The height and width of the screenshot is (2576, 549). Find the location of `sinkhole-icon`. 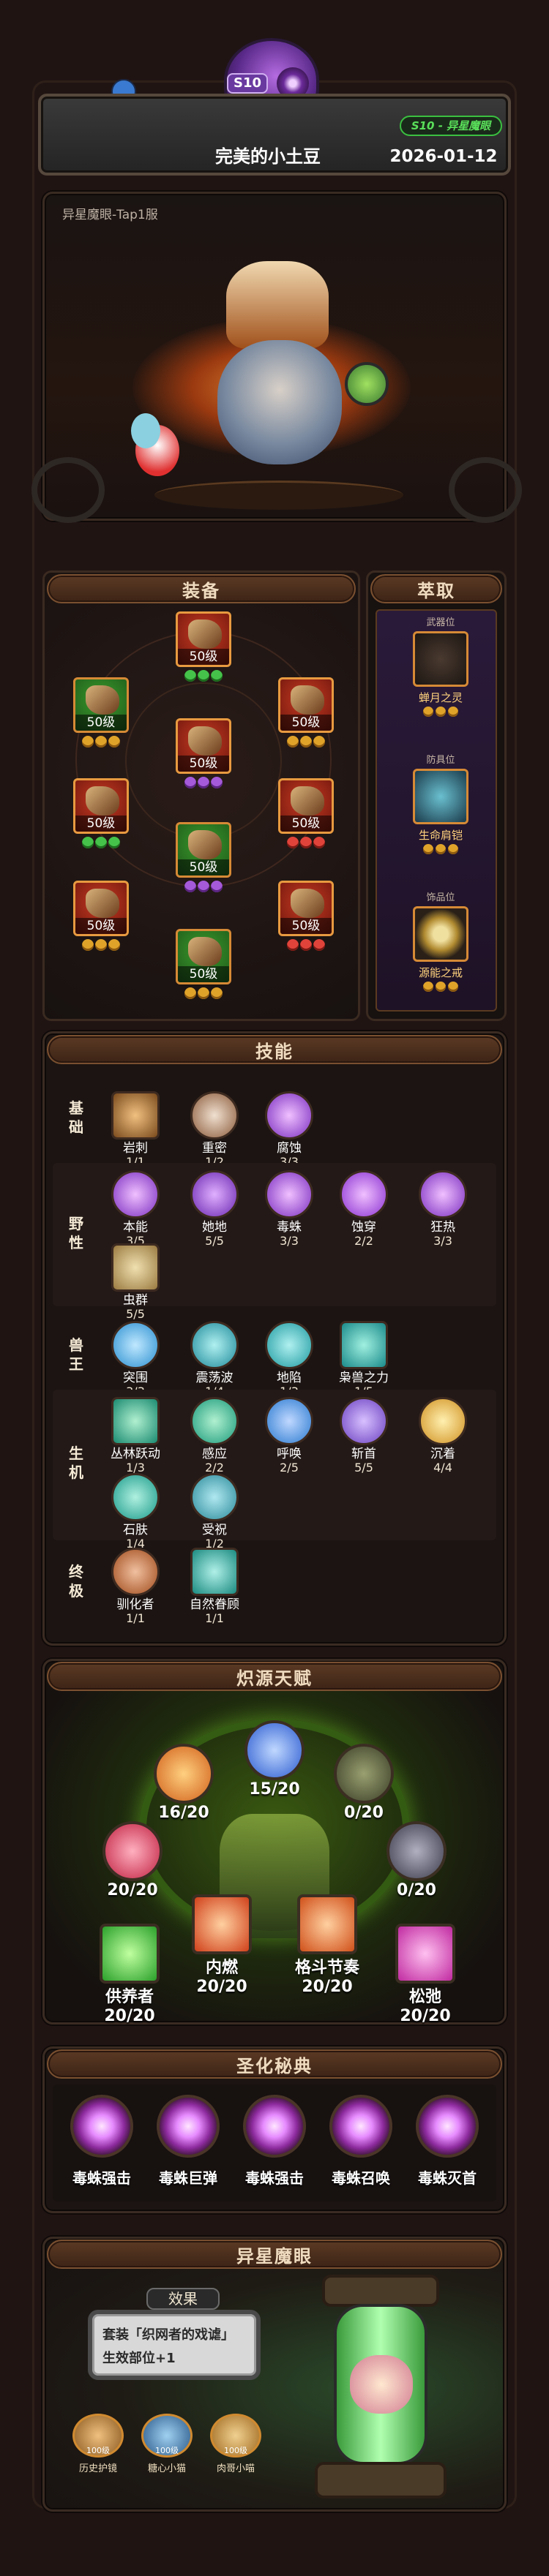

sinkhole-icon is located at coordinates (289, 1345).